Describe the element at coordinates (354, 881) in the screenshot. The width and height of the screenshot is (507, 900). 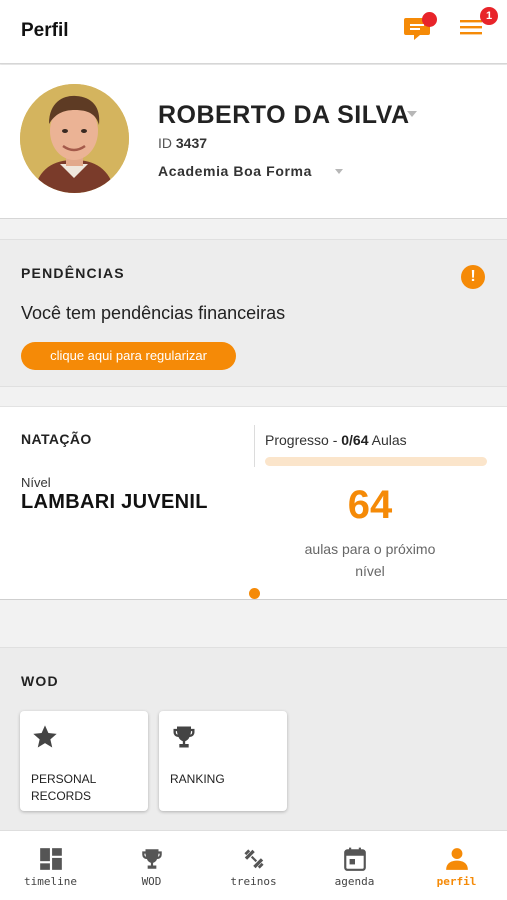
I see `tab-label: agenda` at that location.